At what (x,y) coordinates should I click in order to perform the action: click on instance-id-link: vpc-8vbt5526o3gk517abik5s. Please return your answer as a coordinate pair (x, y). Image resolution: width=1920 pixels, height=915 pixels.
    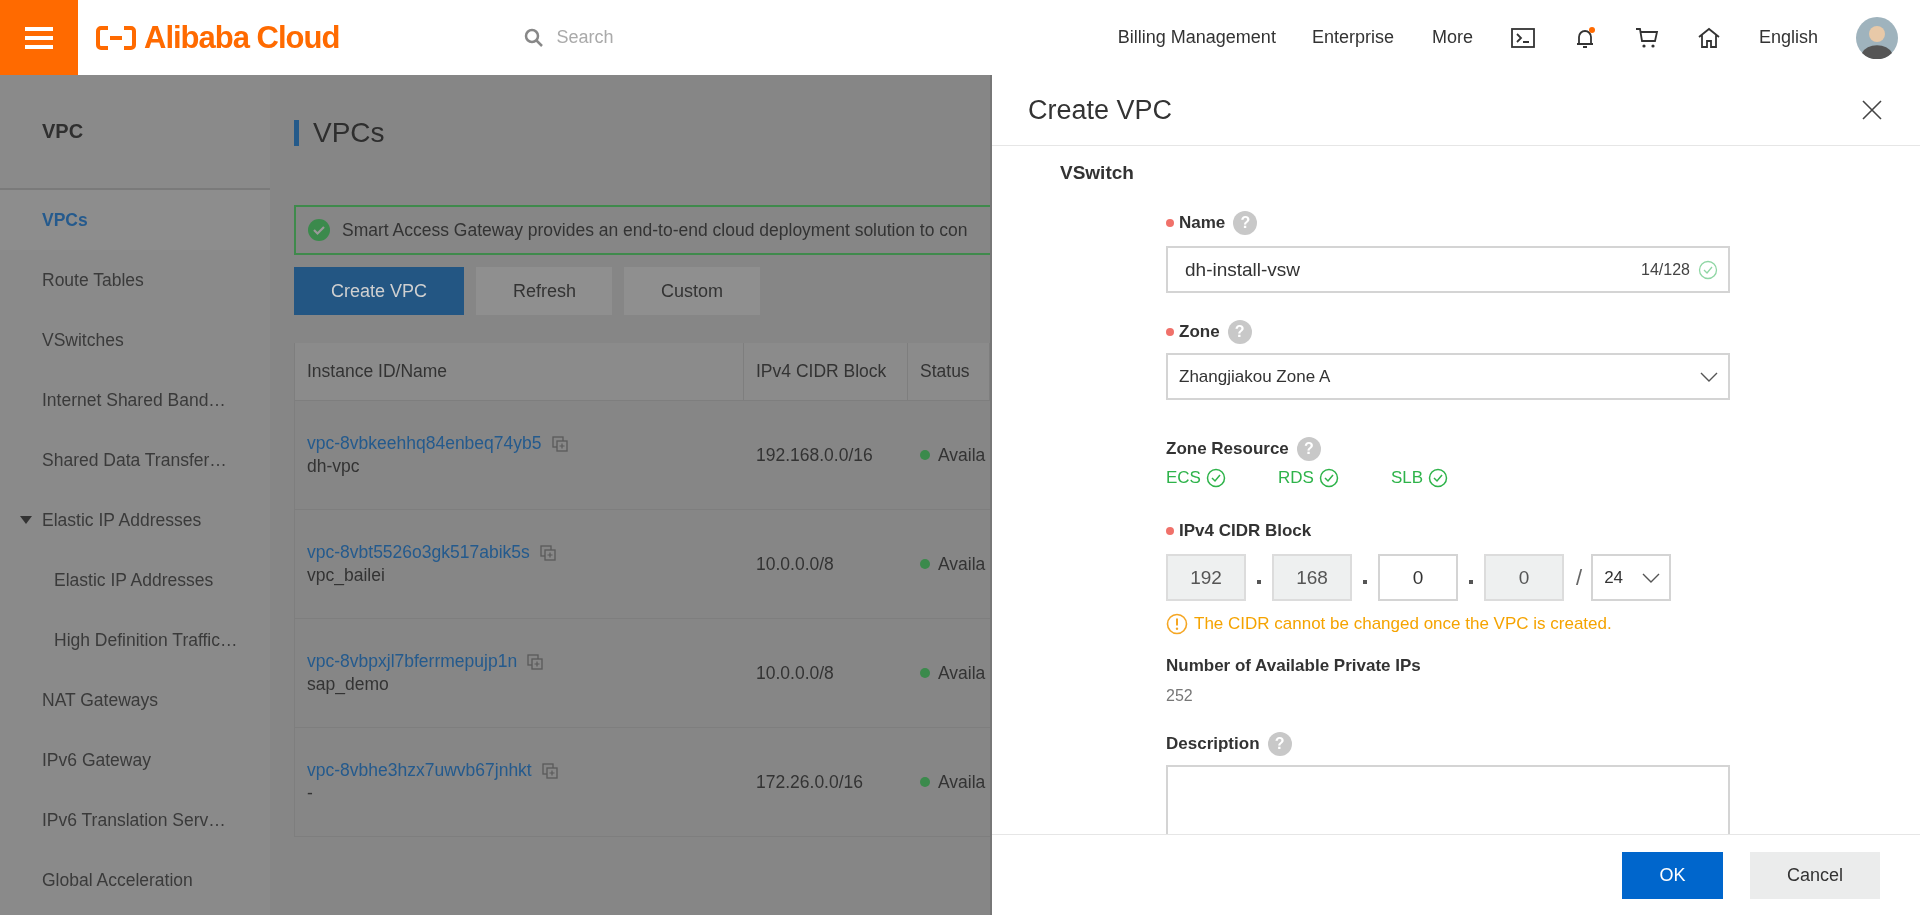
    Looking at the image, I should click on (418, 552).